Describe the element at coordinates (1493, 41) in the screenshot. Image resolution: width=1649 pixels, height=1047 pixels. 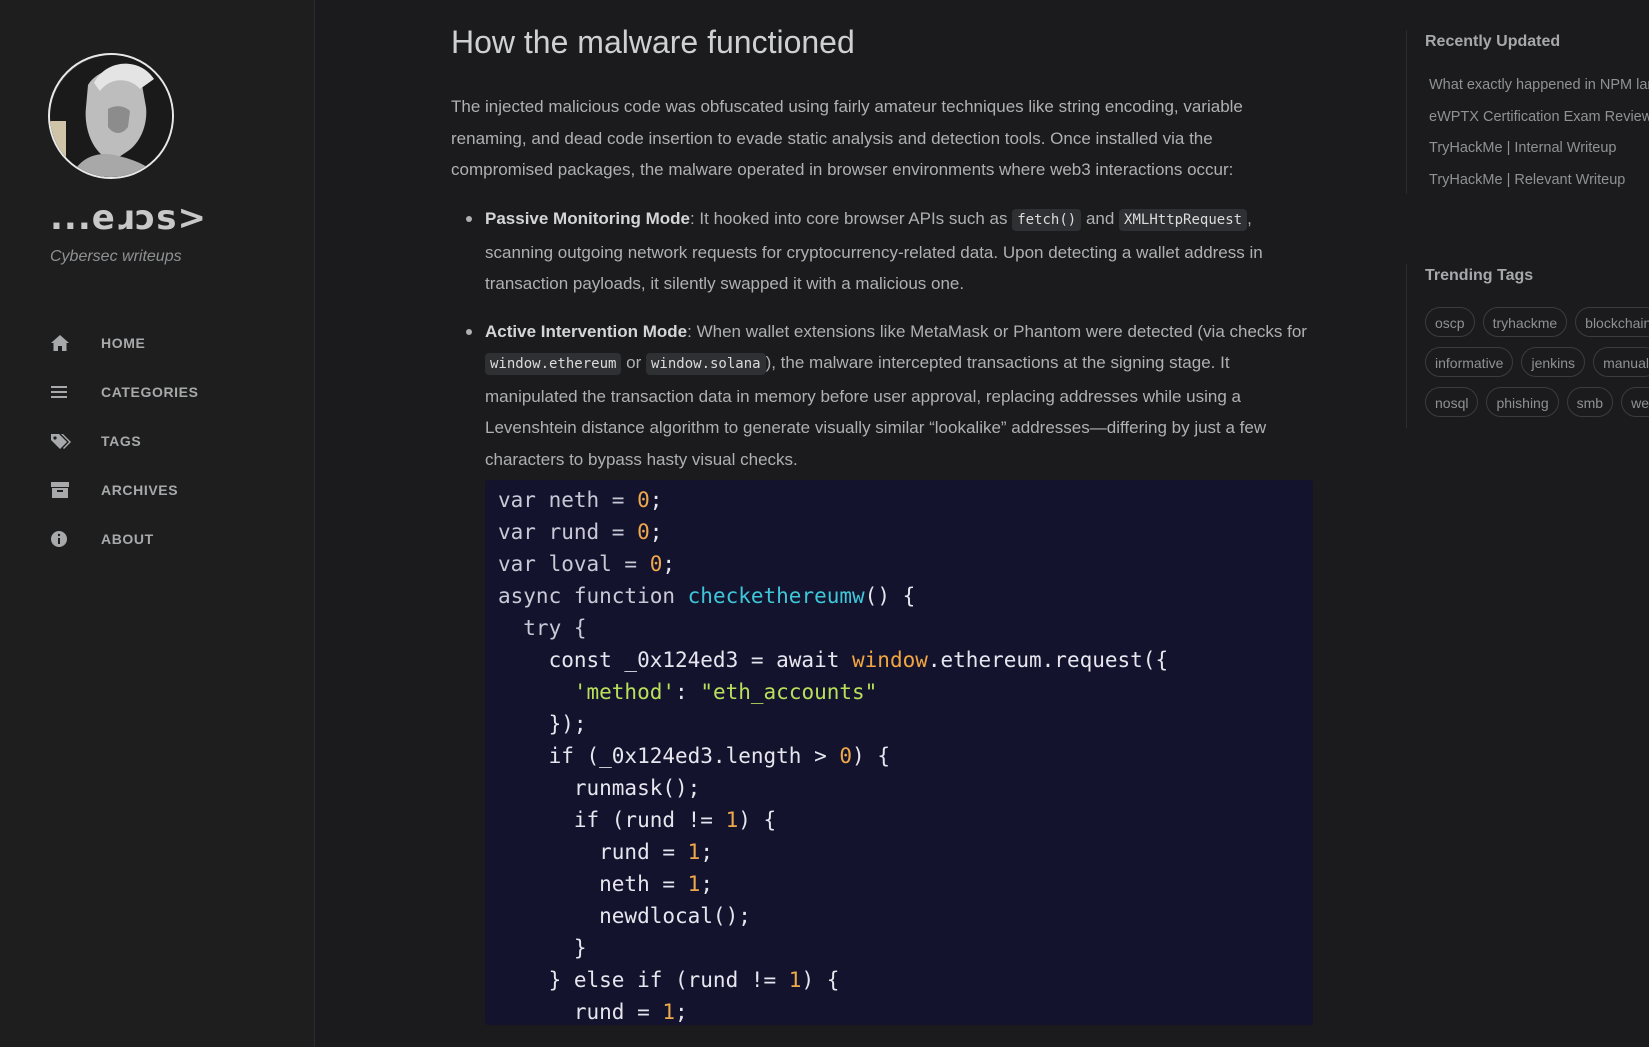
I see `recently-updated-title: Recently Updated` at that location.